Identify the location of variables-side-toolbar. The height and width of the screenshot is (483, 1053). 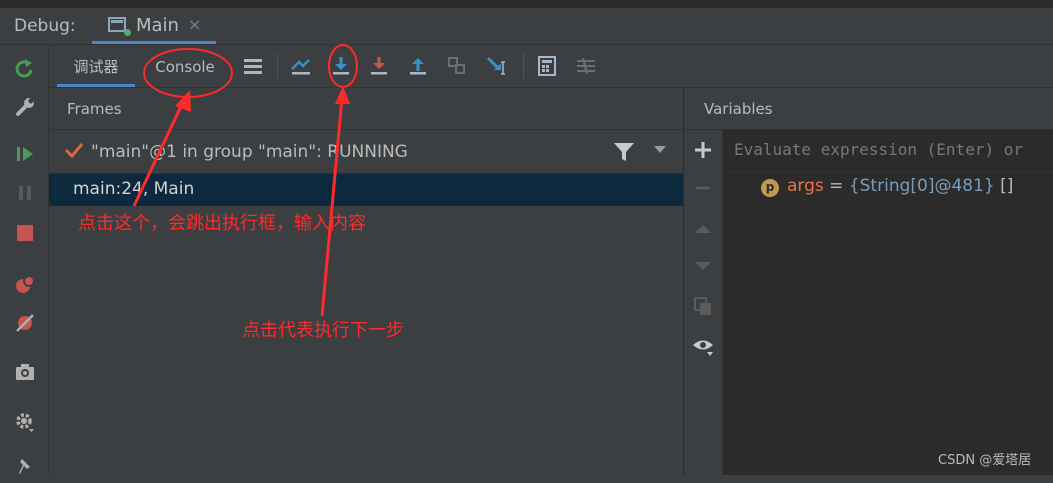
(703, 302).